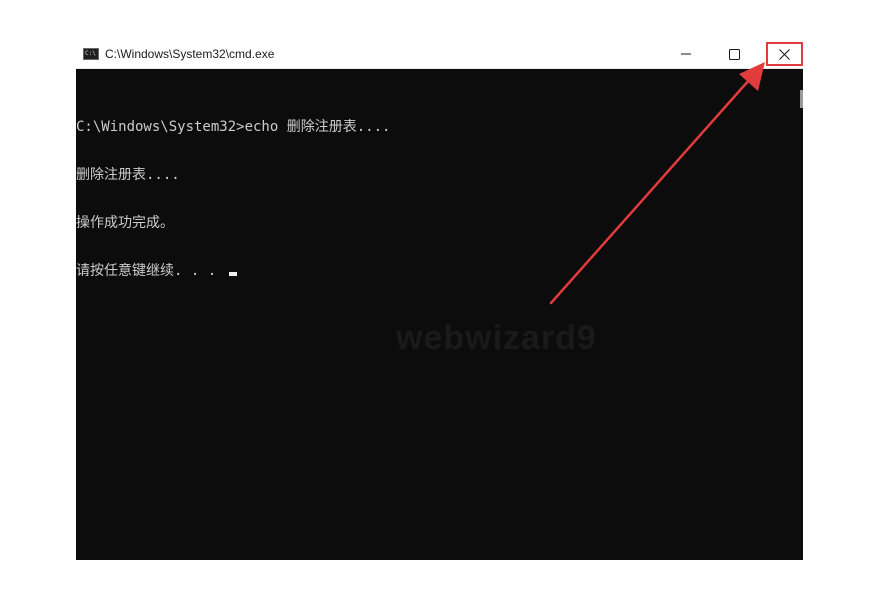 The height and width of the screenshot is (598, 874). I want to click on console-line: 操作成功完成。, so click(125, 223).